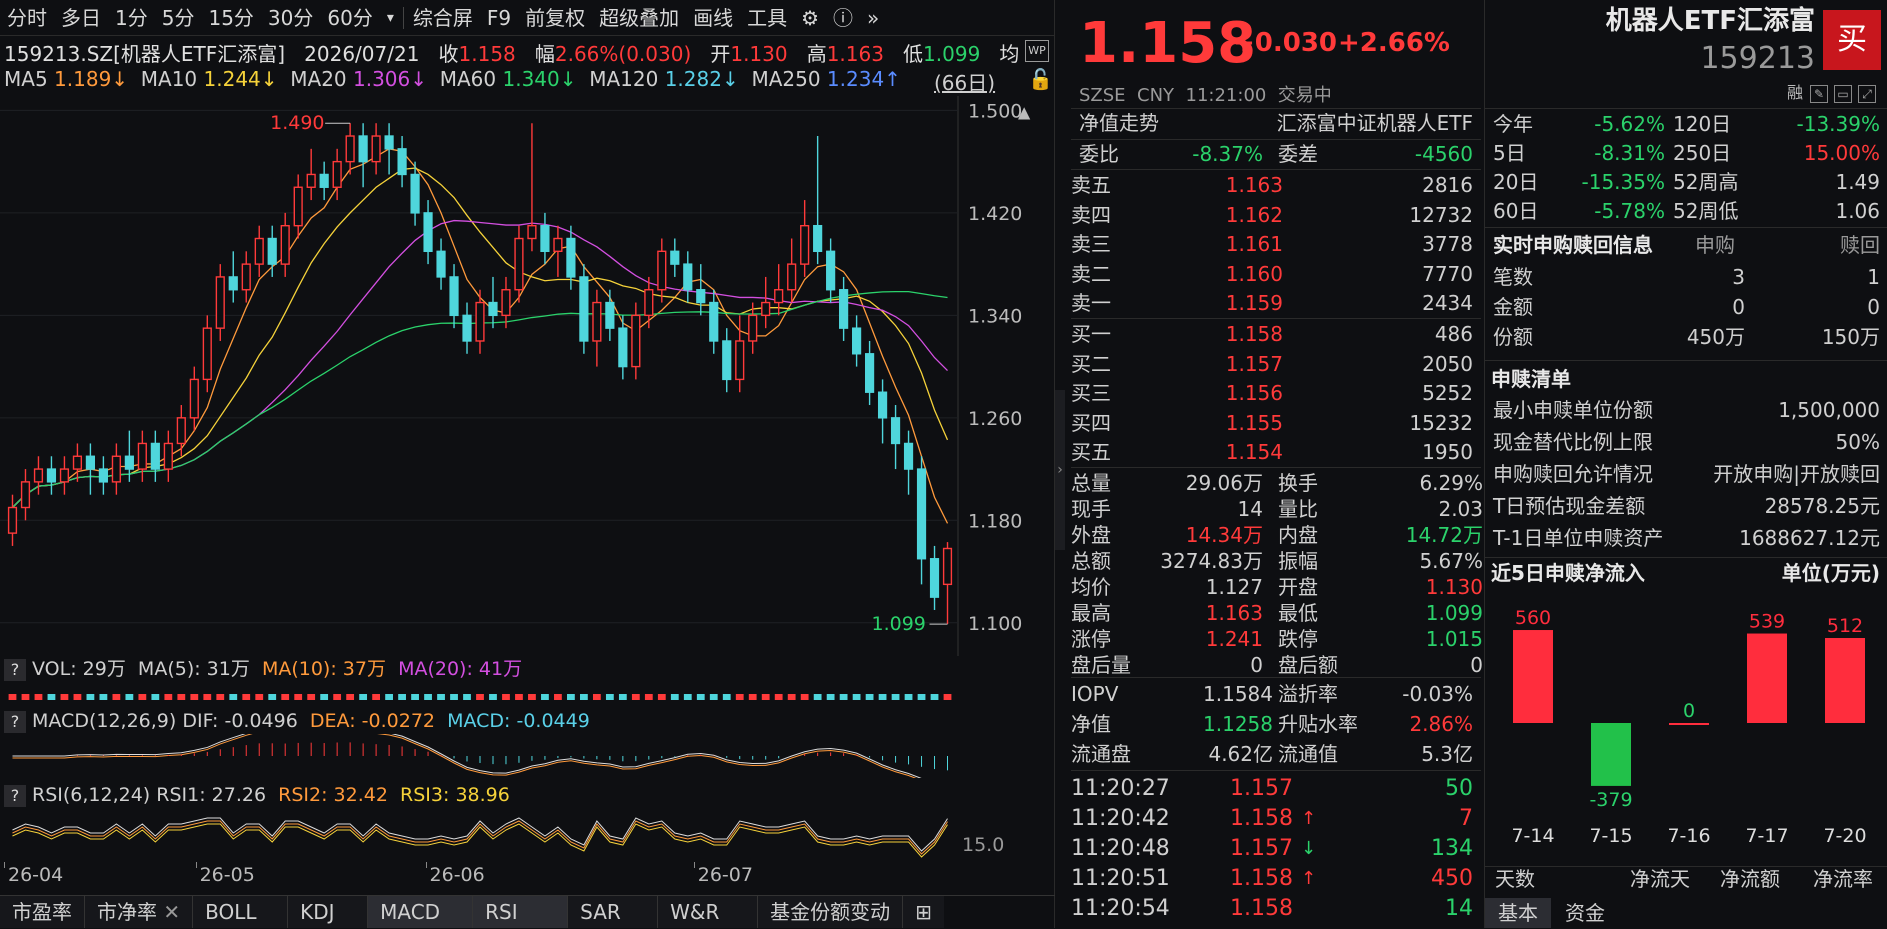  What do you see at coordinates (1228, 334) in the screenshot?
I see `book-price: 1.158` at bounding box center [1228, 334].